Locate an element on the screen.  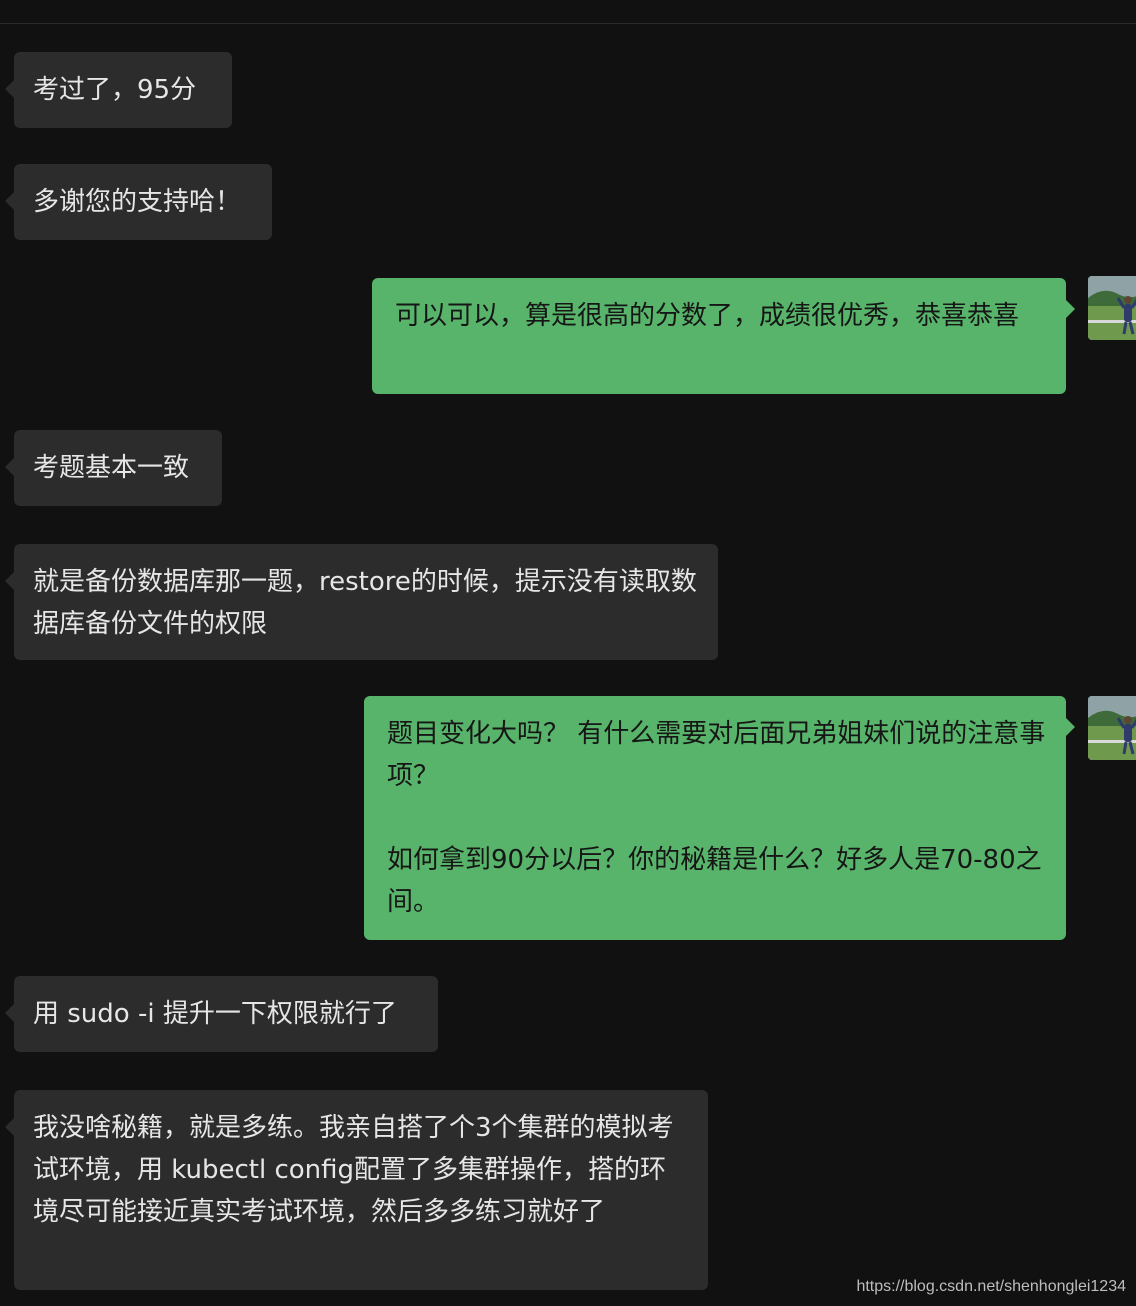
watermark-url: https://blog.csdn.net/shenhonglei1234 is located at coordinates (991, 1286).